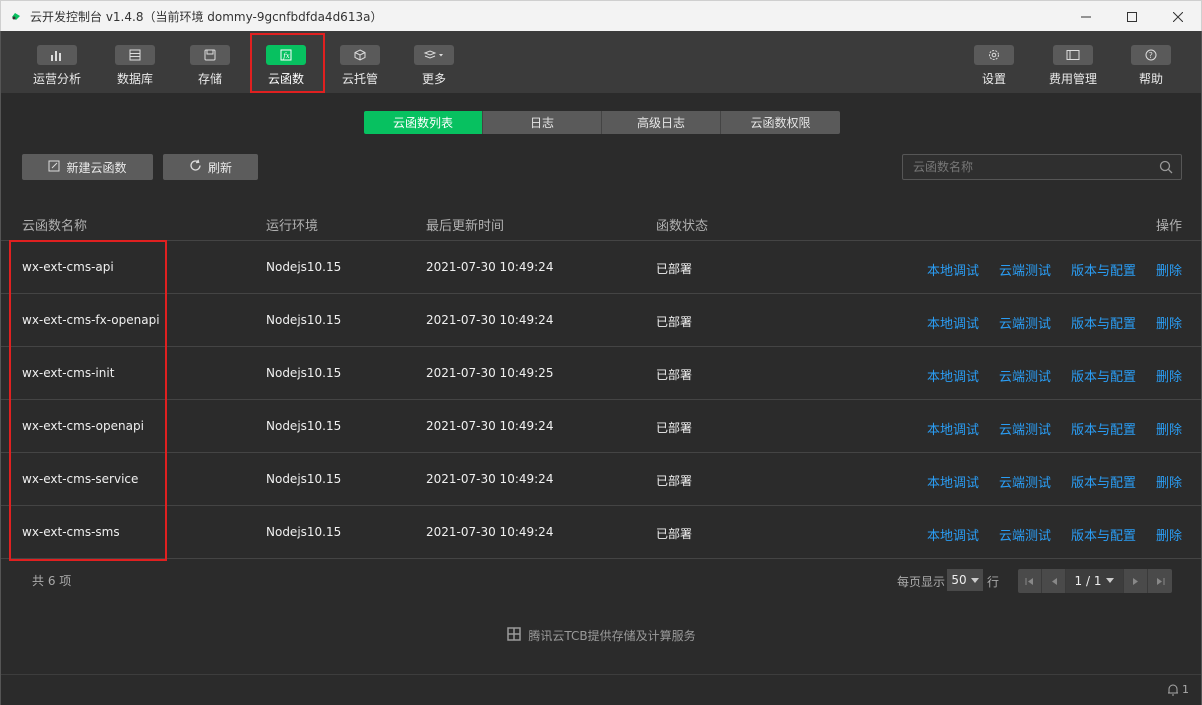  Describe the element at coordinates (993, 79) in the screenshot. I see `toolbar-label: 设置` at that location.